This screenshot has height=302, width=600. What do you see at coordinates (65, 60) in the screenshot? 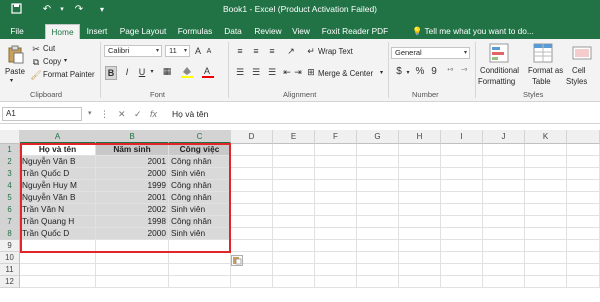
I see `copy-dropdown-icon: ▾` at bounding box center [65, 60].